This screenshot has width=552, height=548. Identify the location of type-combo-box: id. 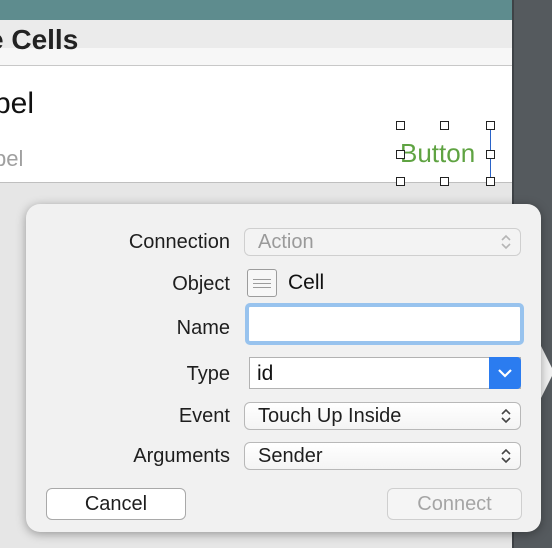
(385, 373).